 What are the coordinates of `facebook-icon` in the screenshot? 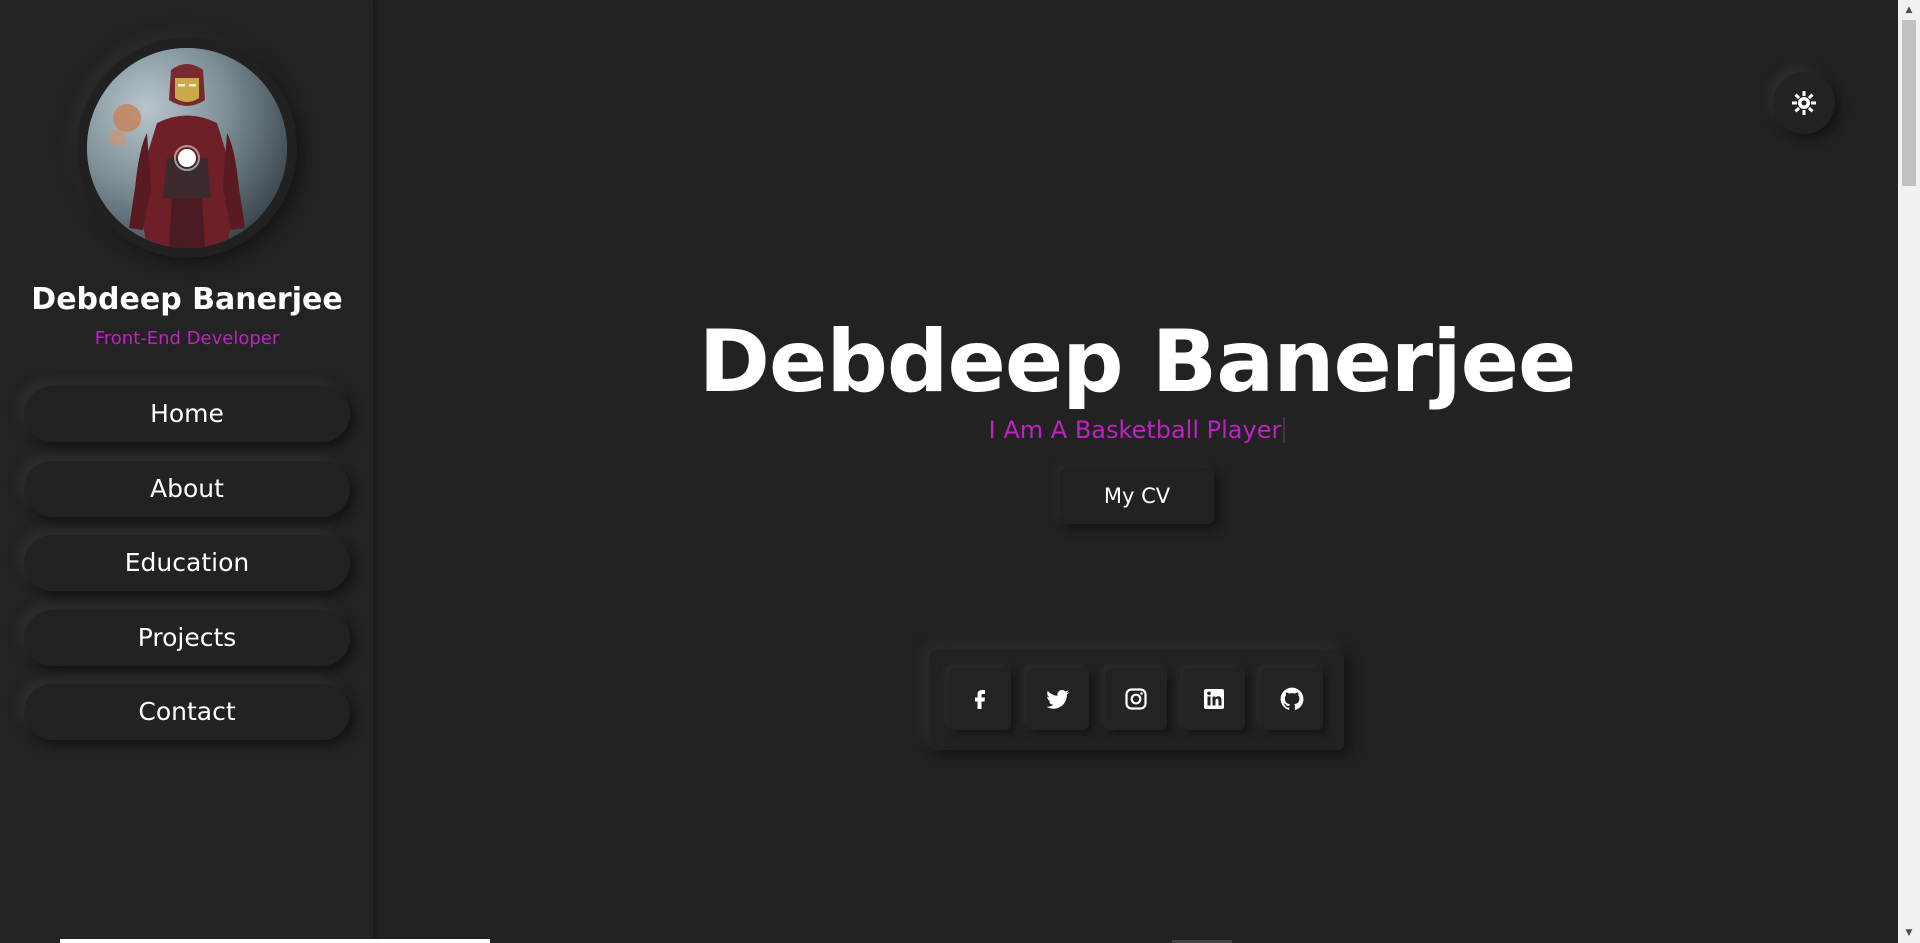 It's located at (980, 699).